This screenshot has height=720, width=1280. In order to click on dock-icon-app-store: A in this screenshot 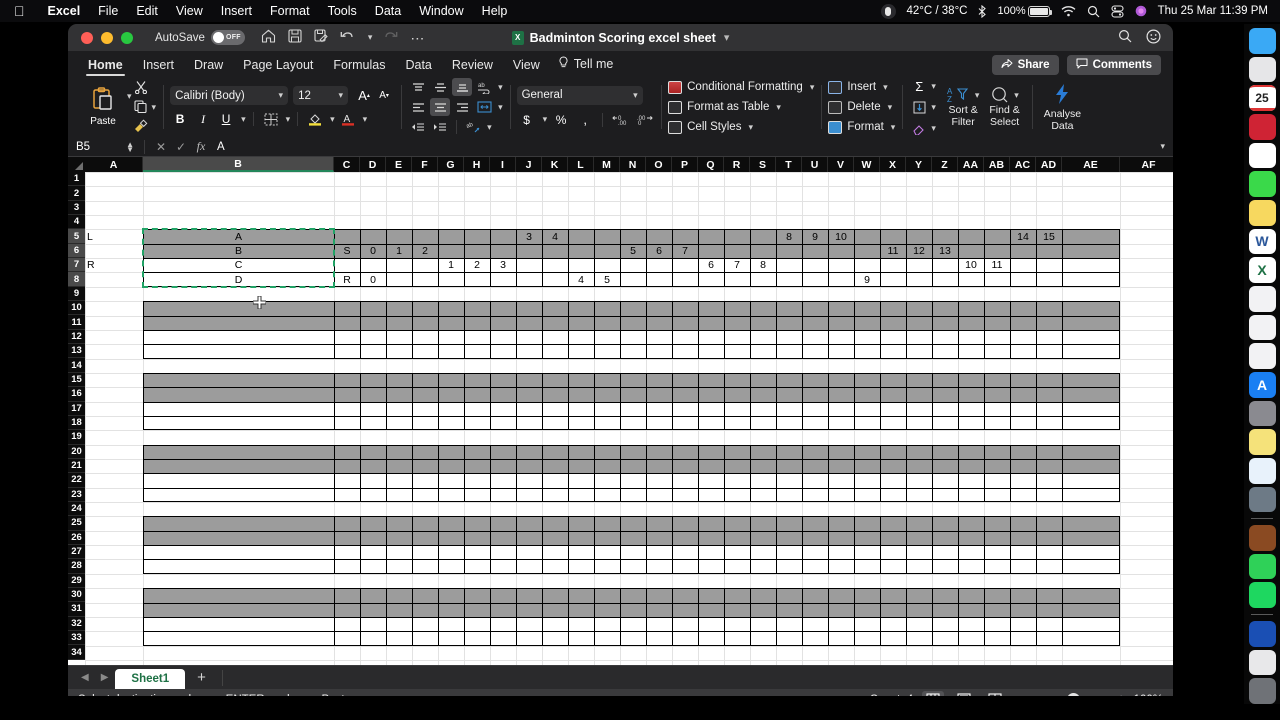, I will do `click(1262, 384)`.